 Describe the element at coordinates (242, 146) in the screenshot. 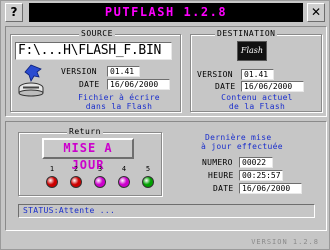

I see `last-update-heading-line2: à jour effectuée` at that location.